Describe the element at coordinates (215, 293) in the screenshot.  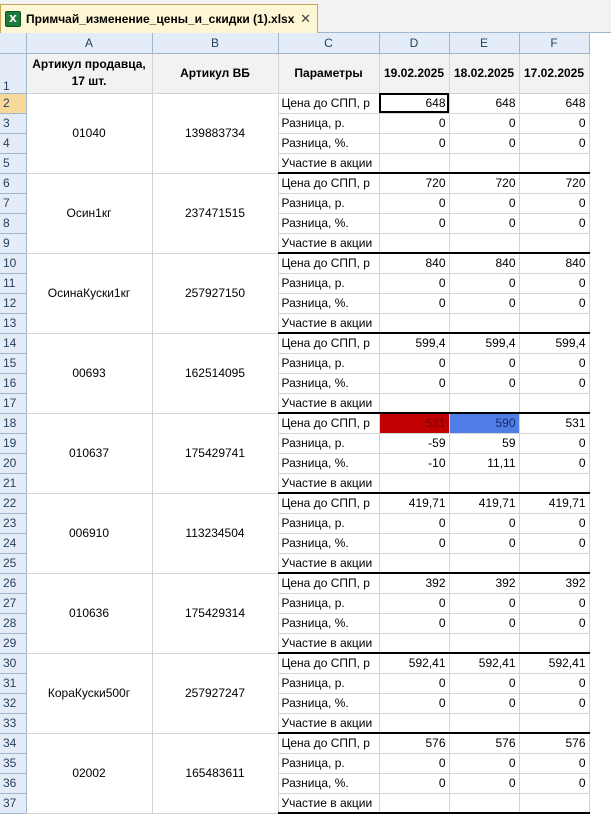
I see `wb-article-cell: 257927150` at that location.